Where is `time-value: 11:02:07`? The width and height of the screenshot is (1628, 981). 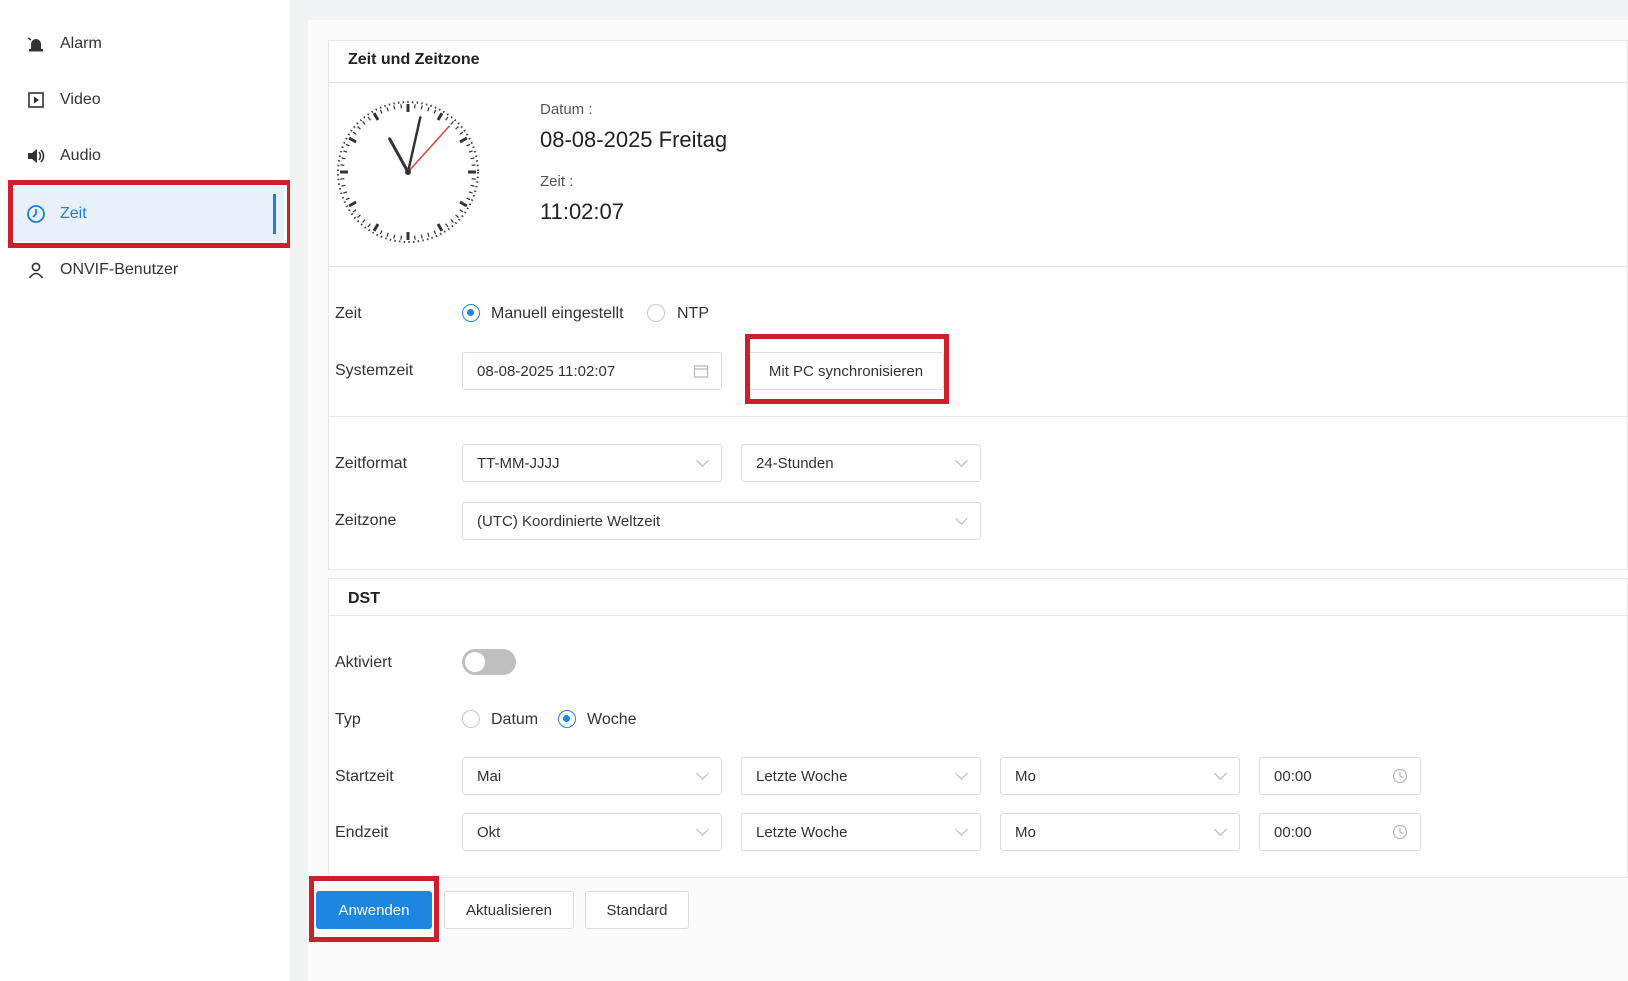 time-value: 11:02:07 is located at coordinates (582, 211).